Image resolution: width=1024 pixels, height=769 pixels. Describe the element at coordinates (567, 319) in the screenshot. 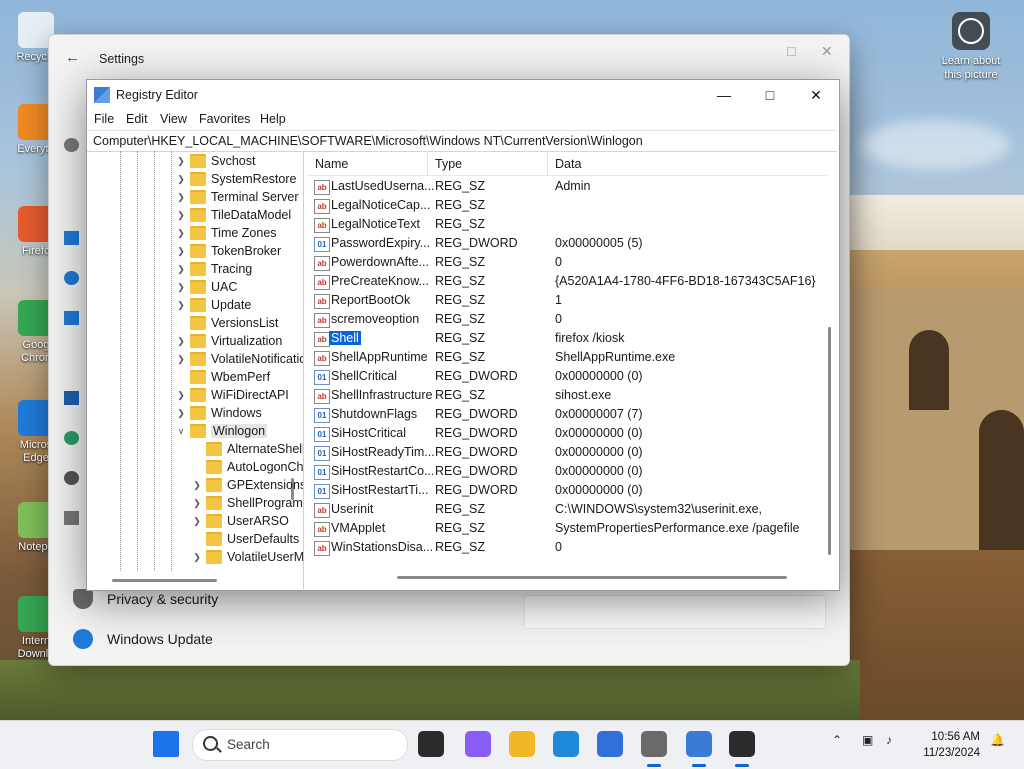

I see `value-row: ab scremoveoption REG_SZ 0` at that location.